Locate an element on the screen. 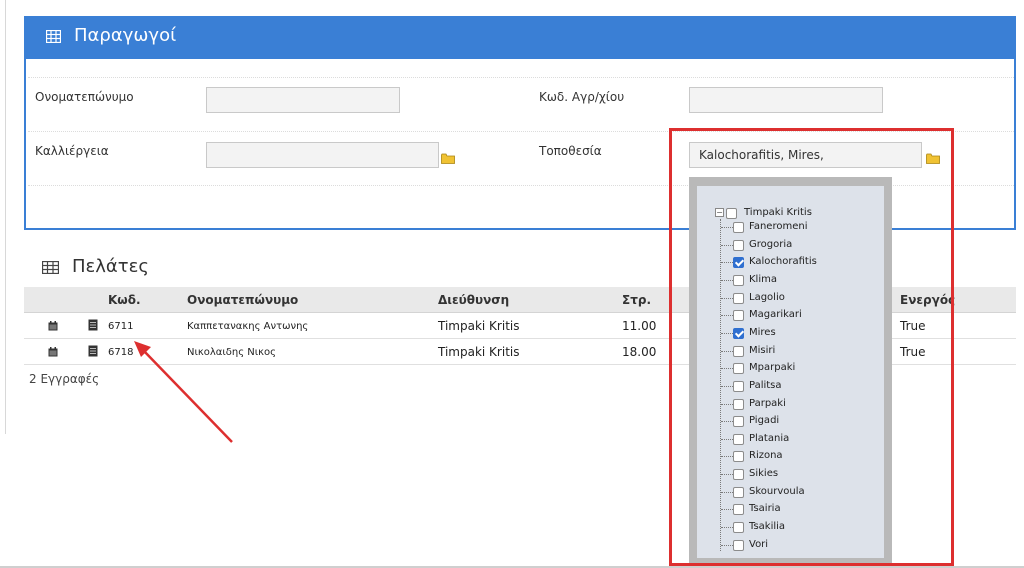  annotation-arrow is located at coordinates (183, 392).